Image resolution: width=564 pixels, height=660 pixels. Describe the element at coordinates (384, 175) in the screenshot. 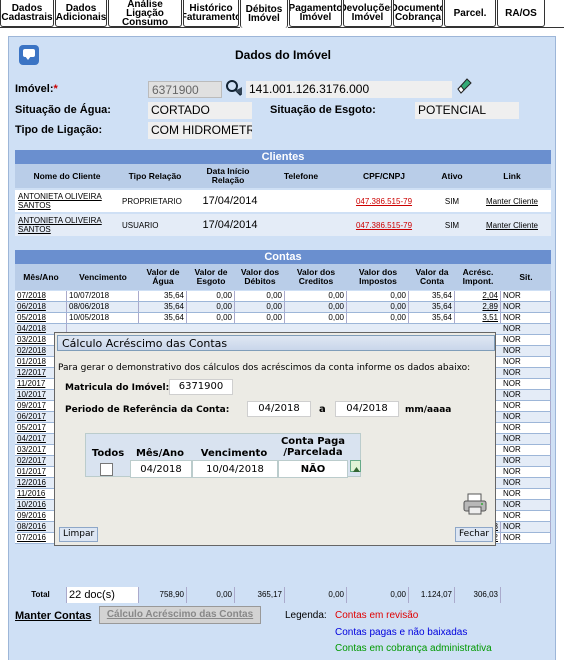

I see `col-cpf-cnpj: CPF/CNPJ` at that location.